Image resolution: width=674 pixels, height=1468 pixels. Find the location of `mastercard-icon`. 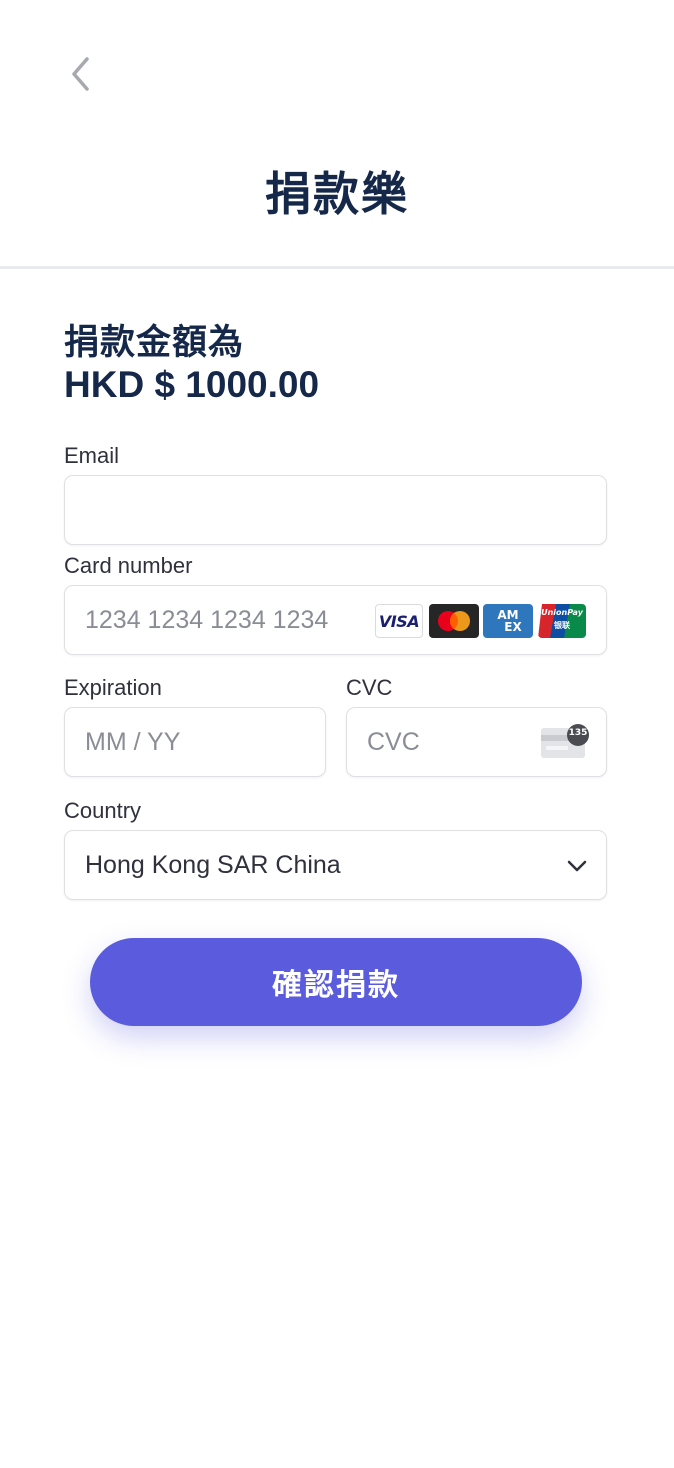

mastercard-icon is located at coordinates (454, 621).